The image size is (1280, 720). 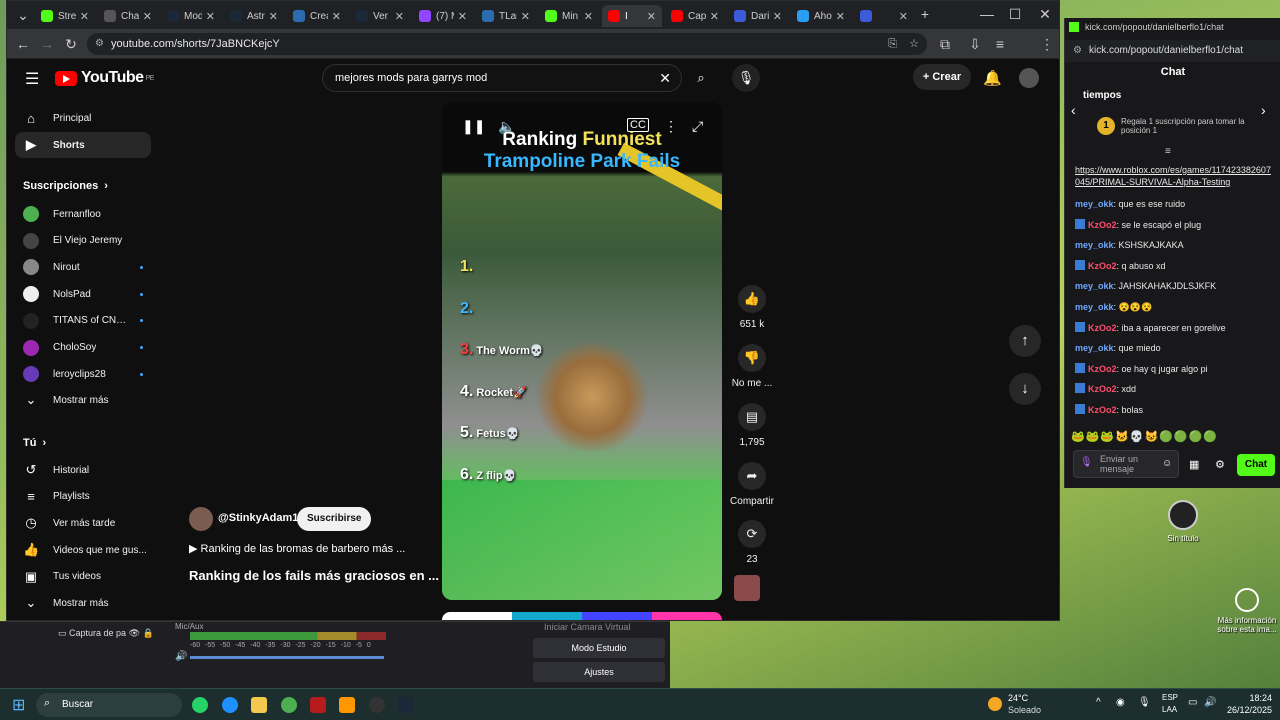 I want to click on browser-tab: Chat ✕, so click(x=128, y=16).